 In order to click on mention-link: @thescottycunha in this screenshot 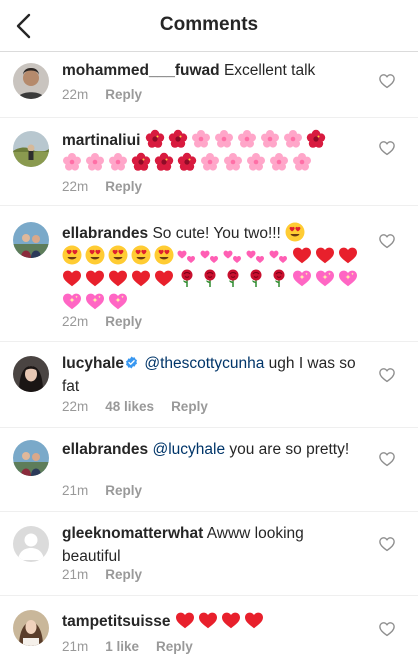, I will do `click(204, 363)`.